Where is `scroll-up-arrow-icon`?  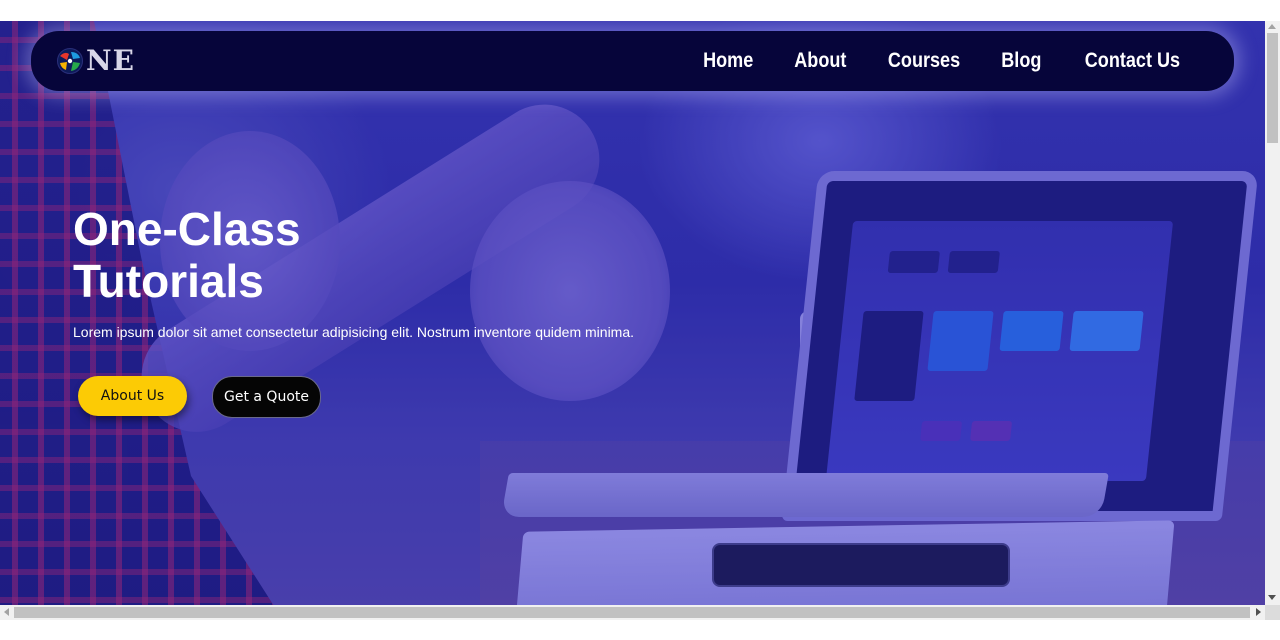 scroll-up-arrow-icon is located at coordinates (1272, 26).